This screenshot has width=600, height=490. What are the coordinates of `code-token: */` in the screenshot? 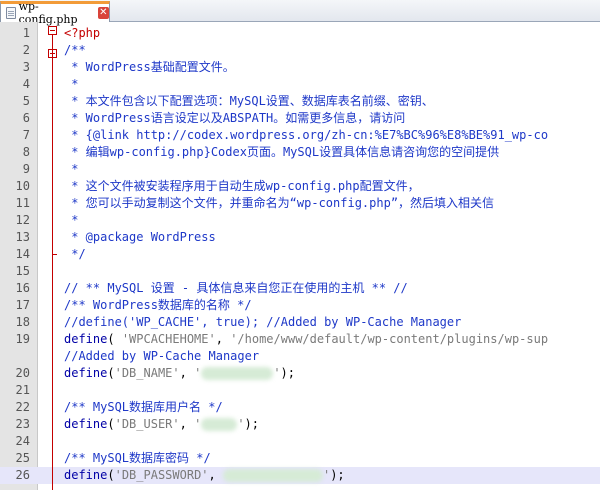 It's located at (75, 254).